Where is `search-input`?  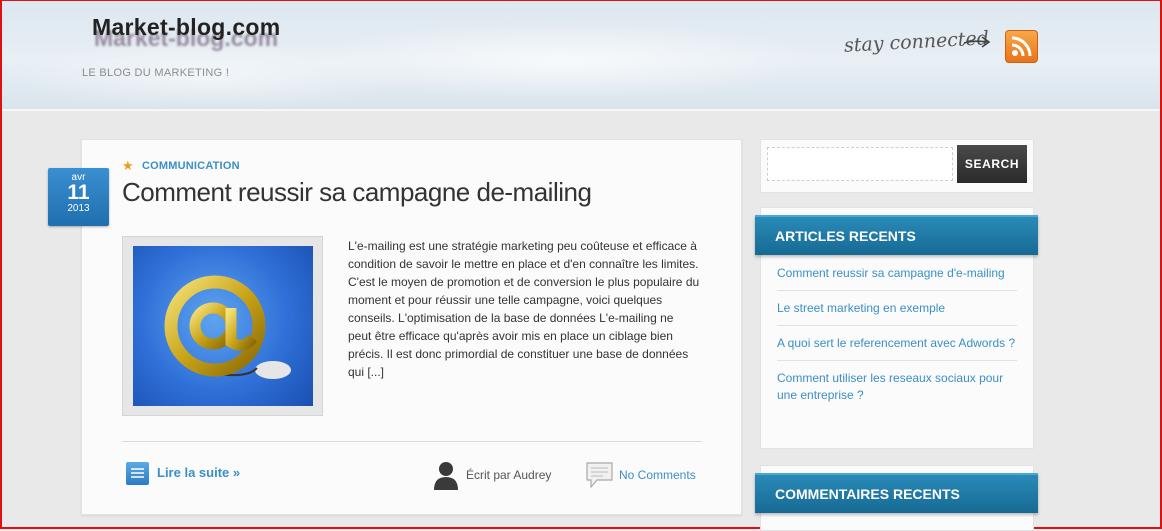 search-input is located at coordinates (860, 164).